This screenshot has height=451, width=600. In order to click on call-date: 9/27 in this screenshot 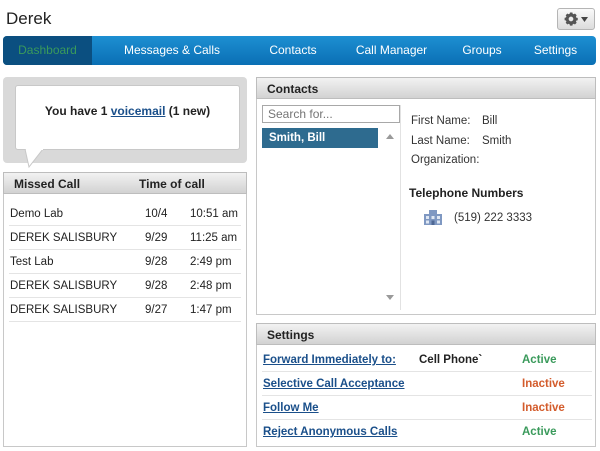, I will do `click(156, 310)`.